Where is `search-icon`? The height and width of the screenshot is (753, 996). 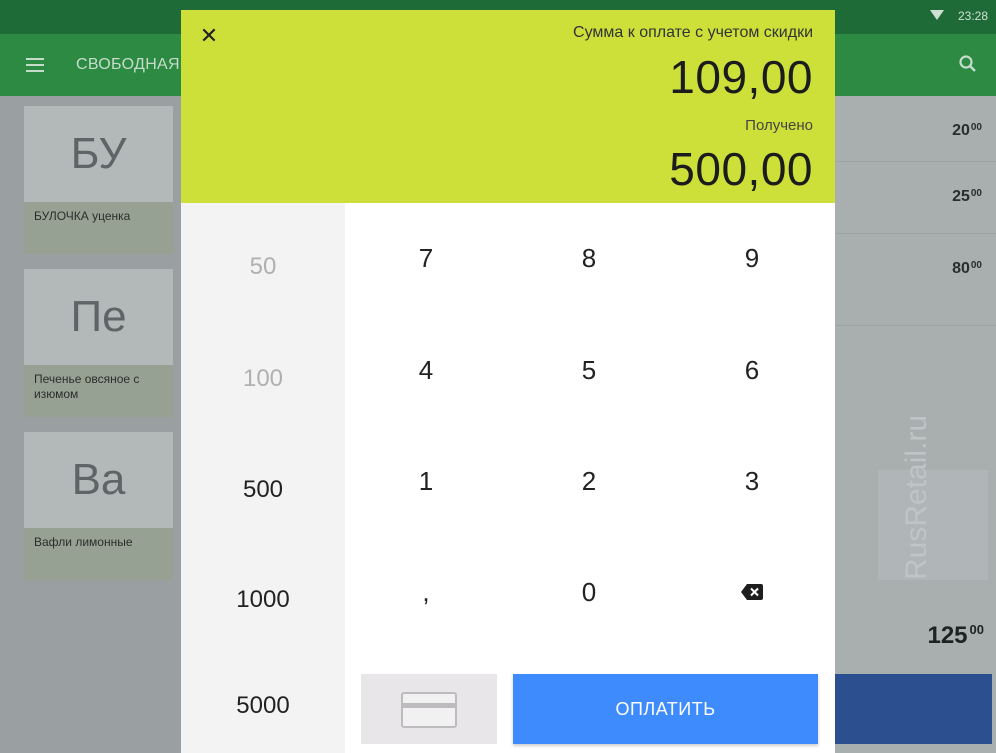 search-icon is located at coordinates (968, 64).